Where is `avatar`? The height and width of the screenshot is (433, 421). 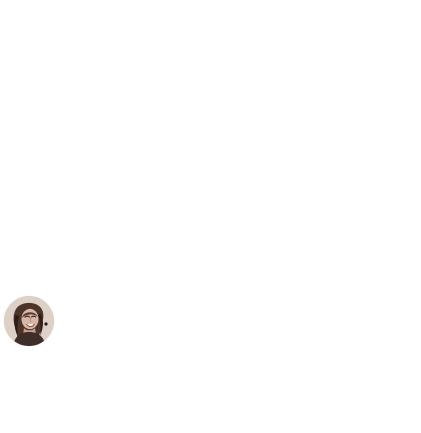
avatar is located at coordinates (29, 321).